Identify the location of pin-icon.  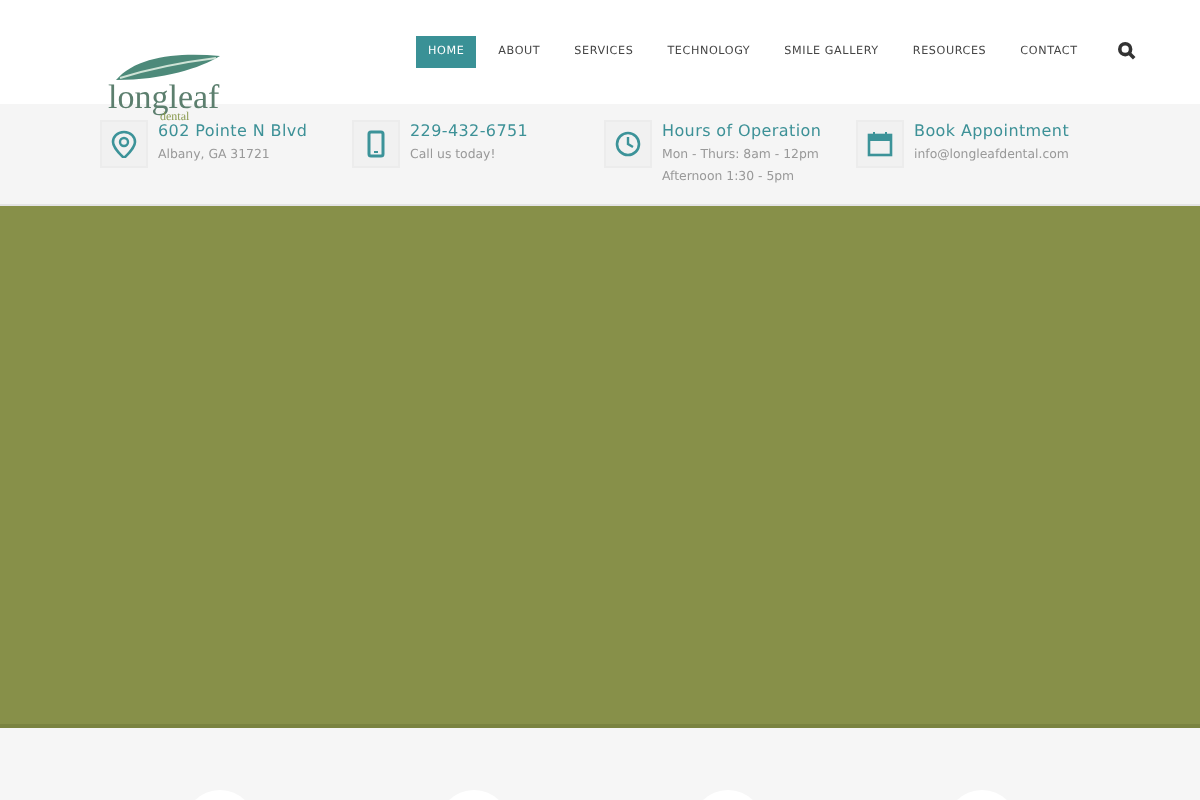
(124, 144).